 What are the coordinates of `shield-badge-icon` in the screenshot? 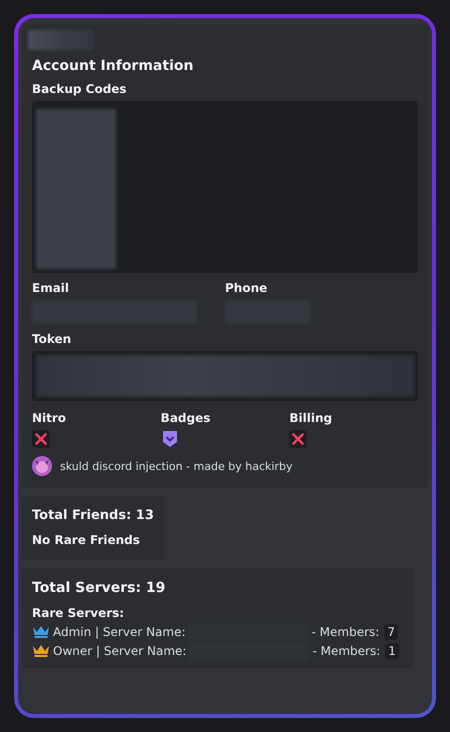 It's located at (169, 439).